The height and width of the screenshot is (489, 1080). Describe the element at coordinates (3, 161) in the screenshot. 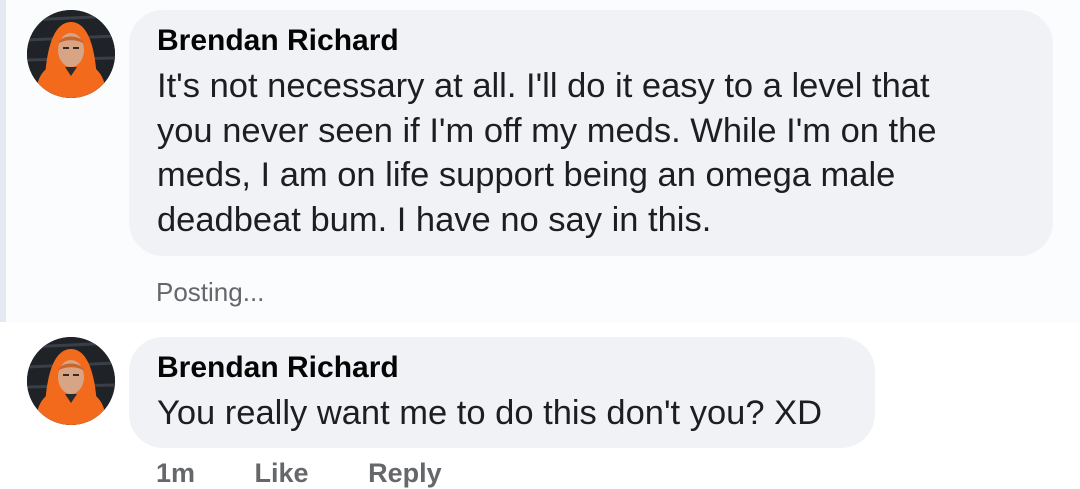

I see `pending-comment-indicator` at that location.